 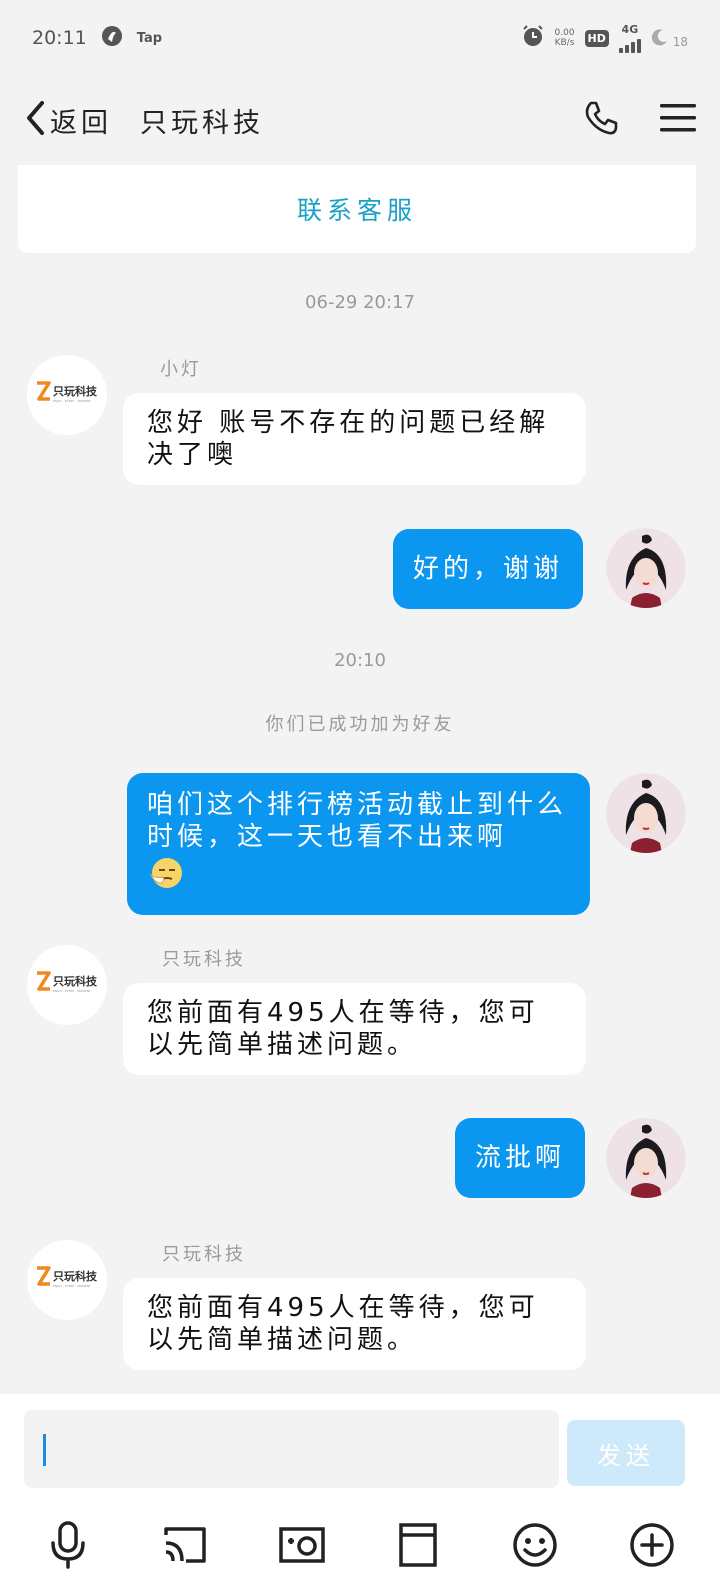 I want to click on file-button, so click(x=418, y=1545).